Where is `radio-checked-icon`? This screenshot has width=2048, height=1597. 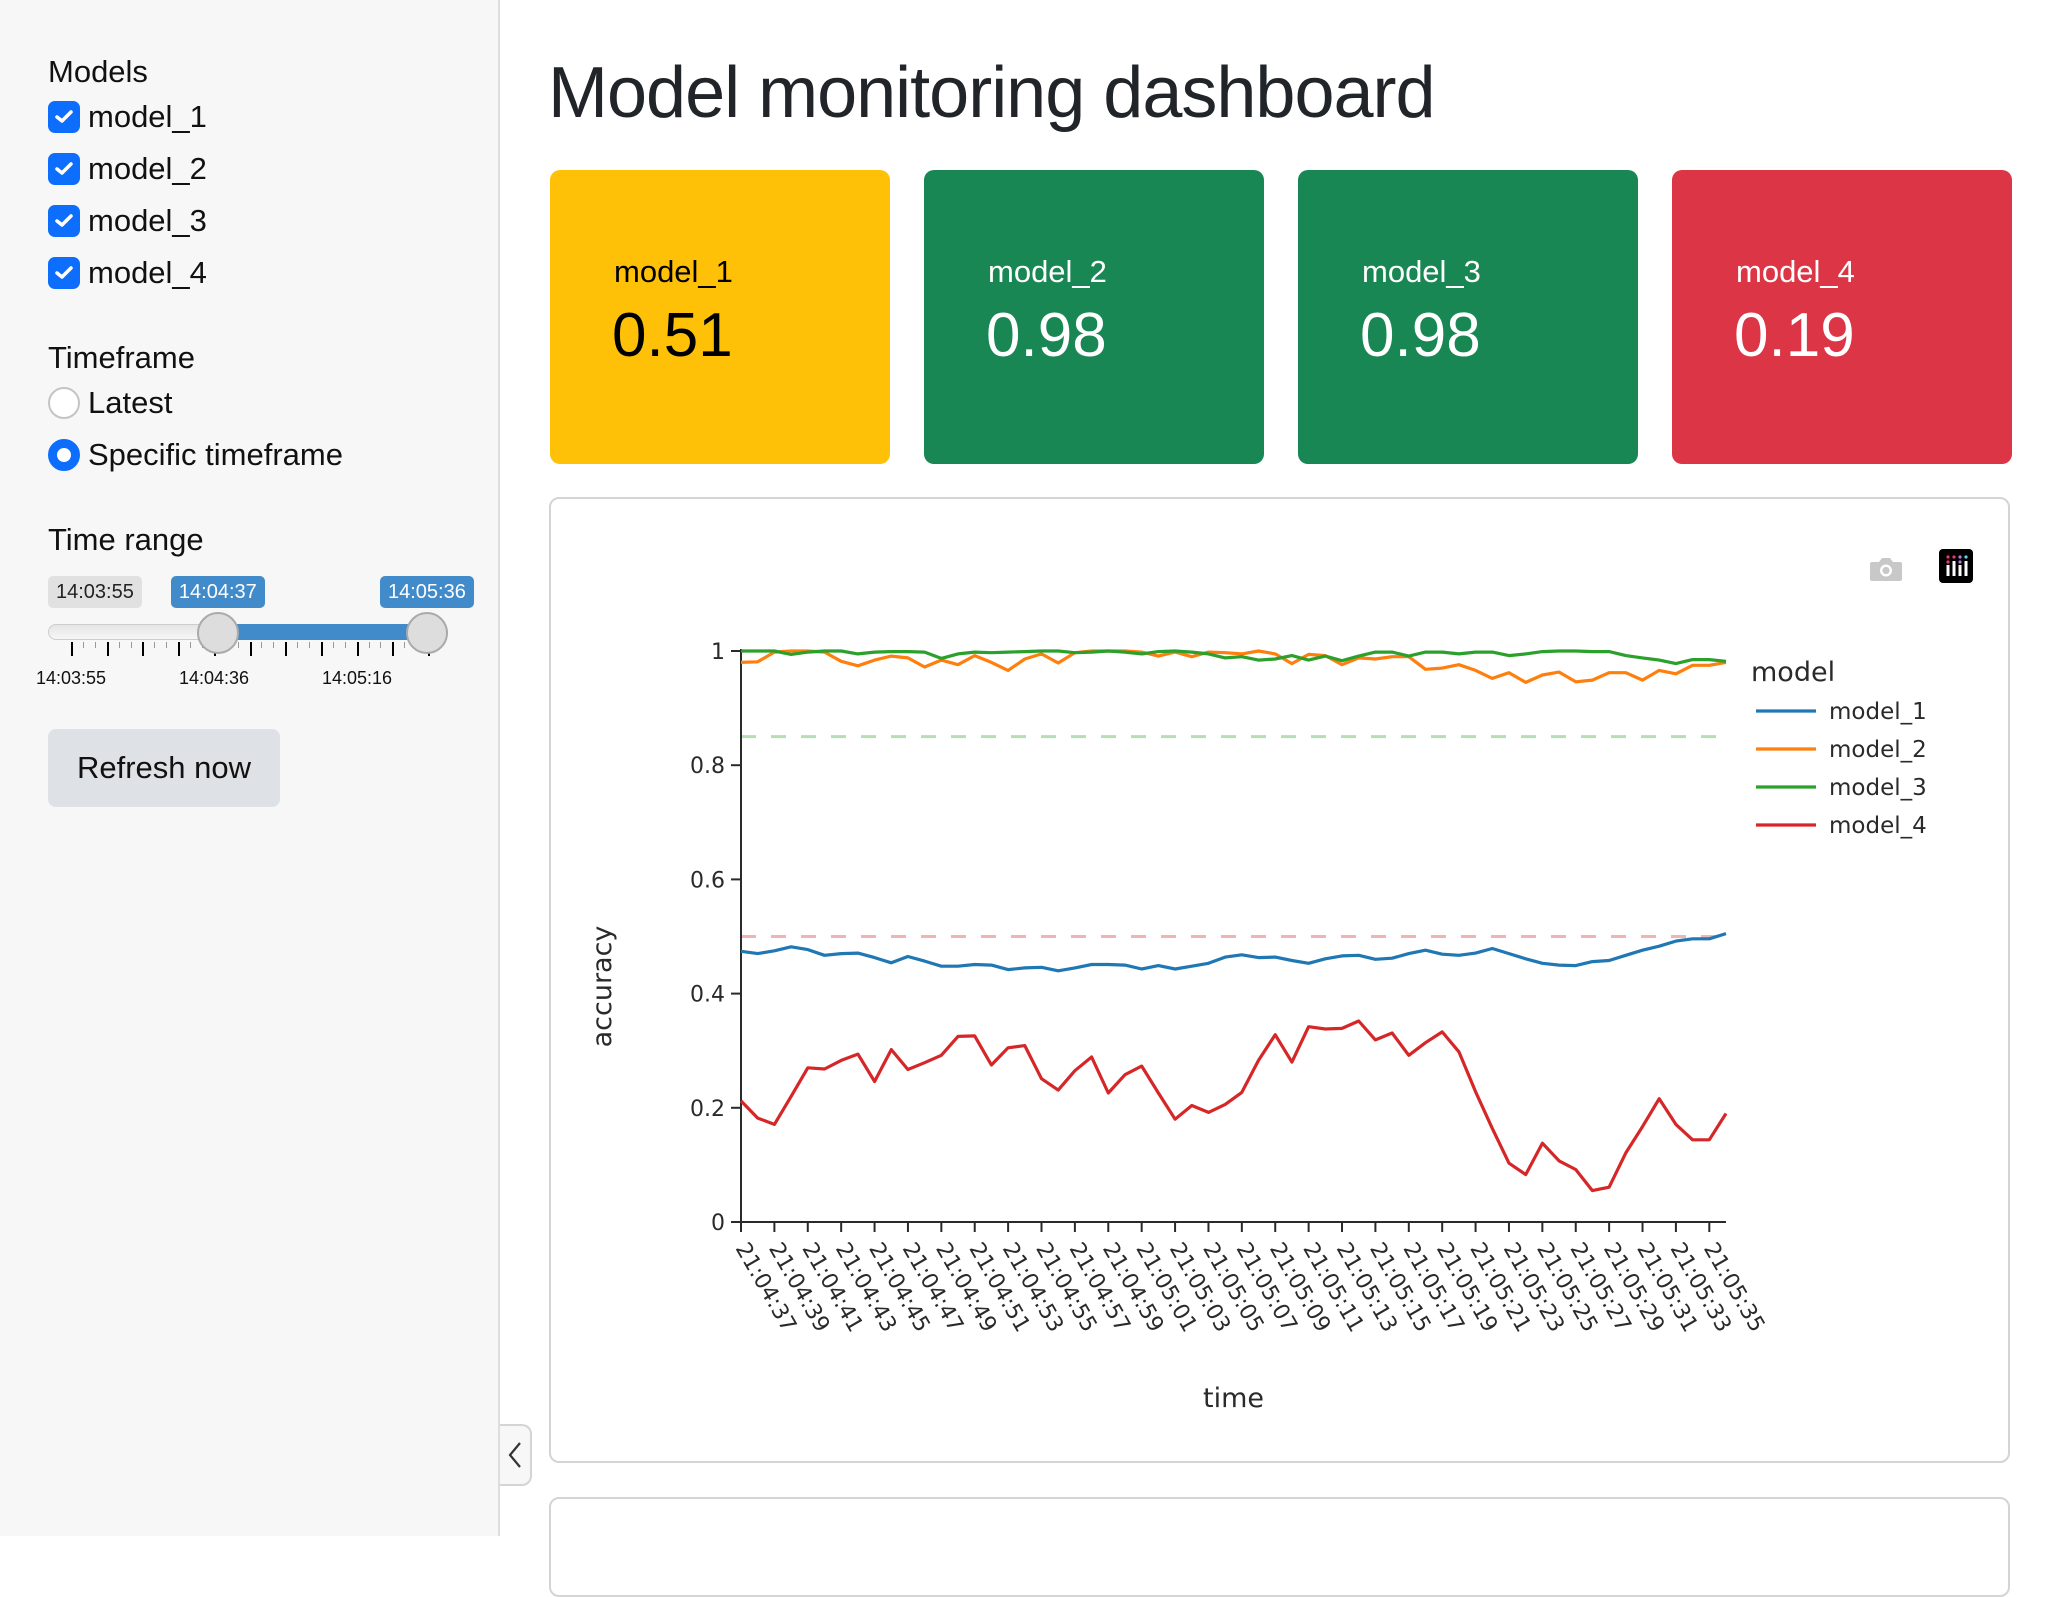
radio-checked-icon is located at coordinates (64, 455).